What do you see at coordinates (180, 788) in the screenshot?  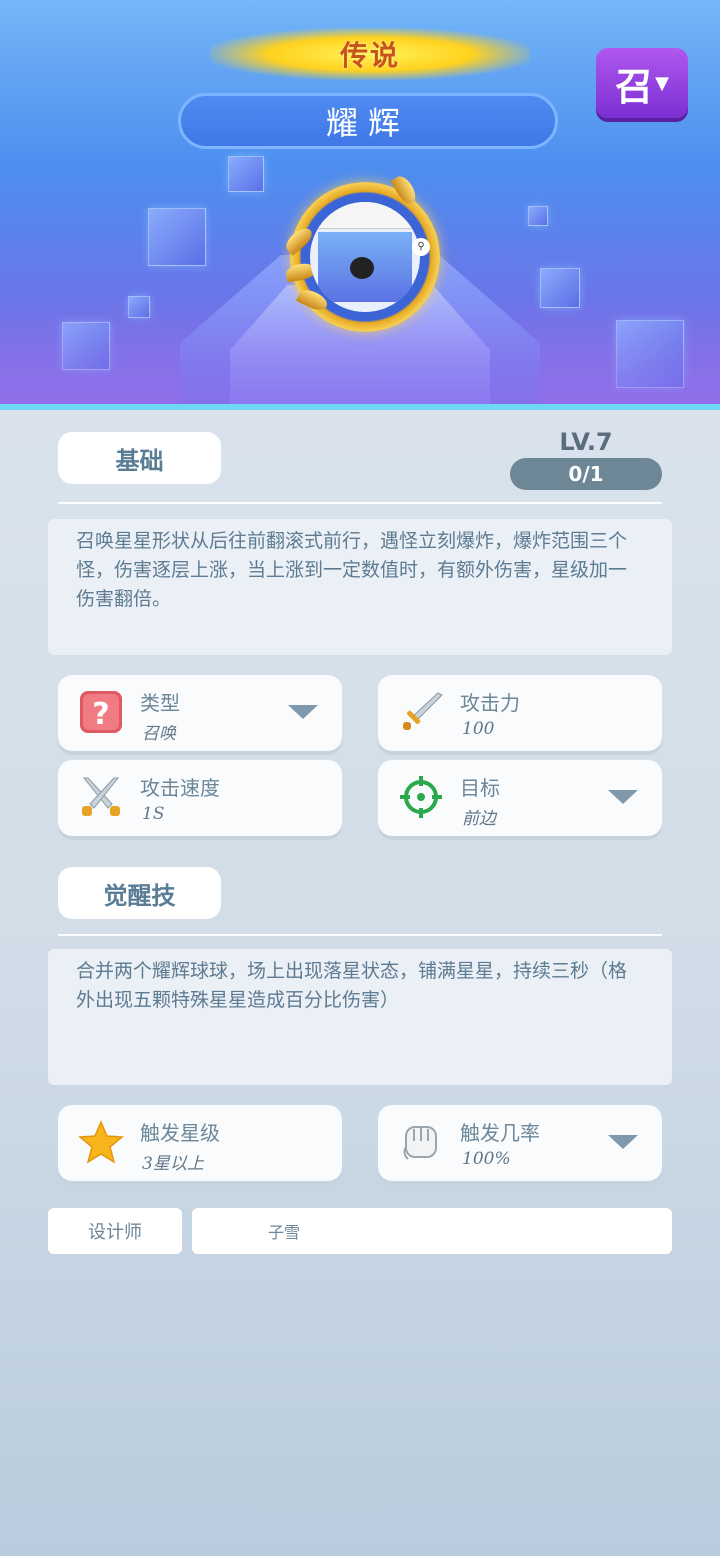 I see `stat-label: 攻击速度` at bounding box center [180, 788].